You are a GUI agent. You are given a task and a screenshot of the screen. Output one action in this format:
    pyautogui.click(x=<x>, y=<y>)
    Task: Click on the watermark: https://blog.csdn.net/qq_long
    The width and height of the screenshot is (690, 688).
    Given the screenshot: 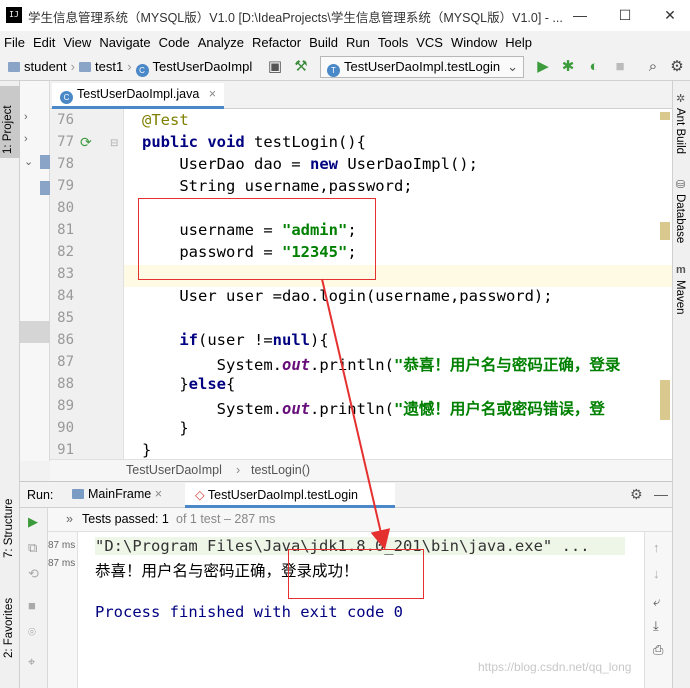 What is the action you would take?
    pyautogui.click(x=555, y=667)
    